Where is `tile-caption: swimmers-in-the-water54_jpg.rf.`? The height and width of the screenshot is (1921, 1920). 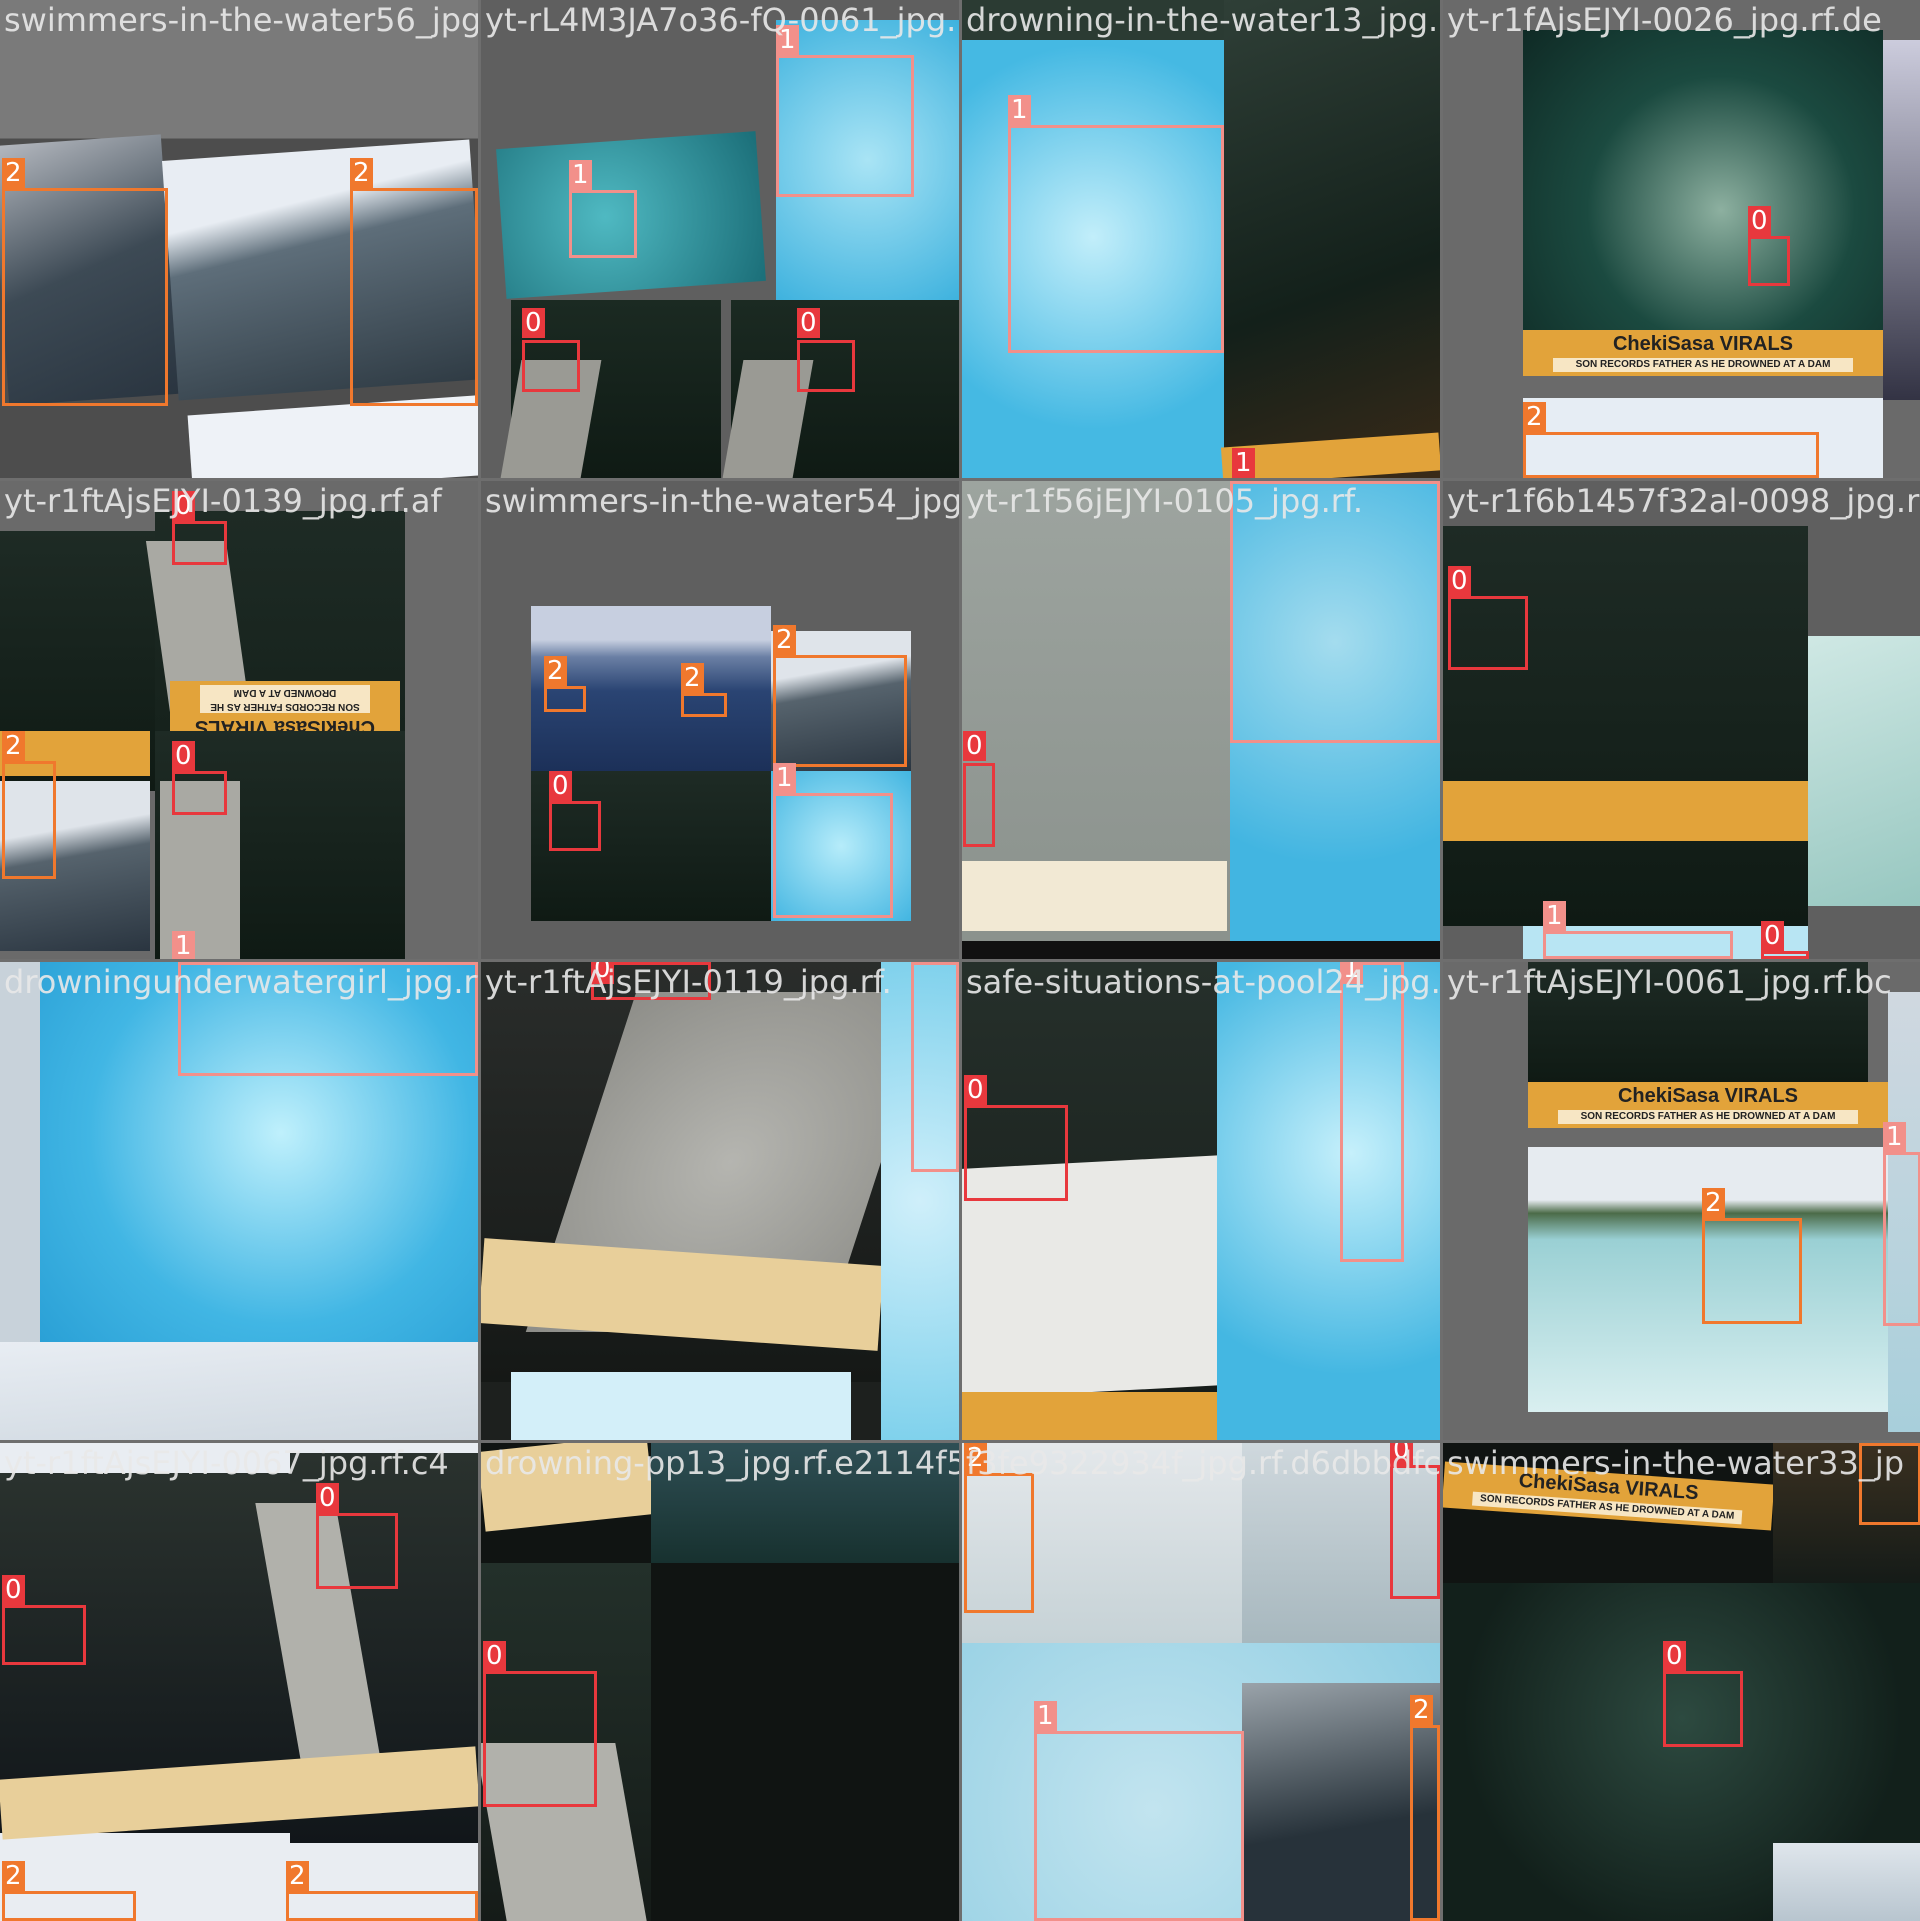
tile-caption: swimmers-in-the-water54_jpg.rf. is located at coordinates (722, 501).